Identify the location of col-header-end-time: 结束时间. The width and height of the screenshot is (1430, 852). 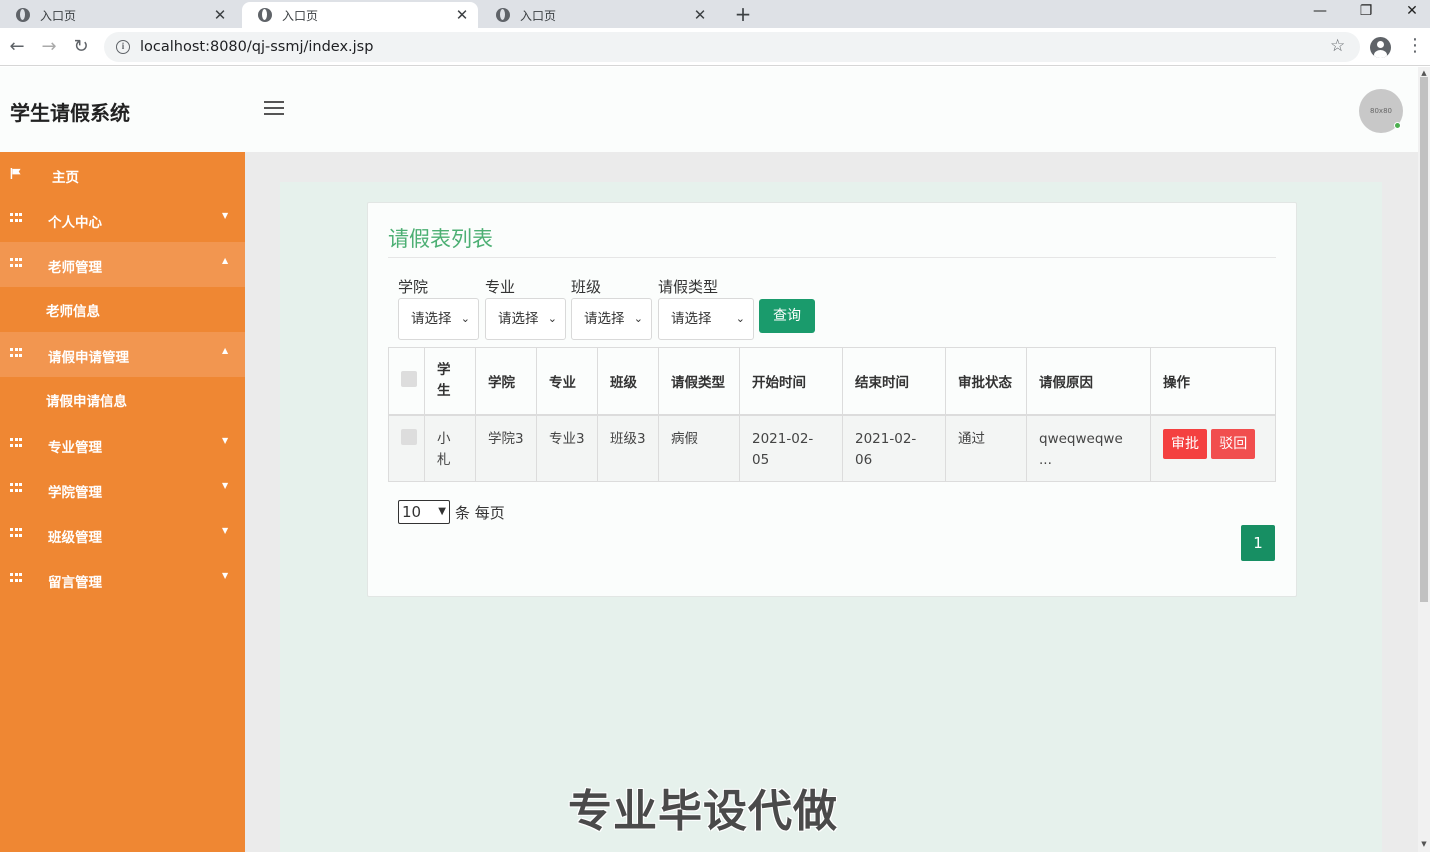
(894, 381).